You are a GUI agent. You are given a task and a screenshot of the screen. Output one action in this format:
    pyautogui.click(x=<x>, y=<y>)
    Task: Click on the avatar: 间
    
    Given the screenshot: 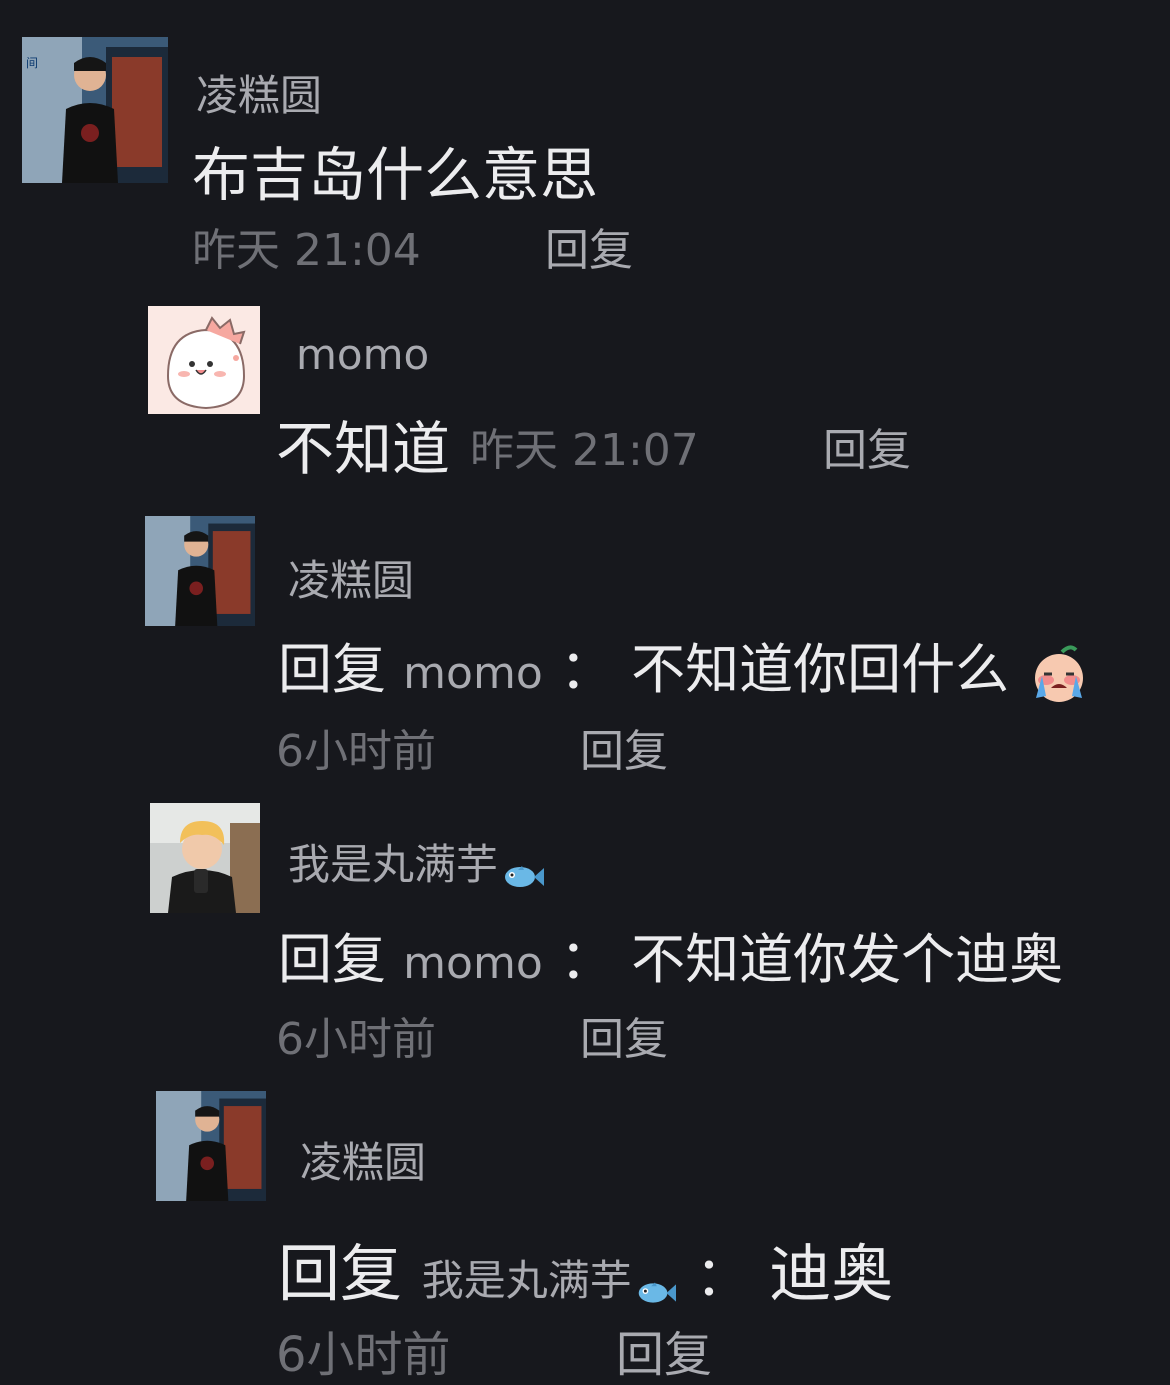 What is the action you would take?
    pyautogui.click(x=95, y=110)
    